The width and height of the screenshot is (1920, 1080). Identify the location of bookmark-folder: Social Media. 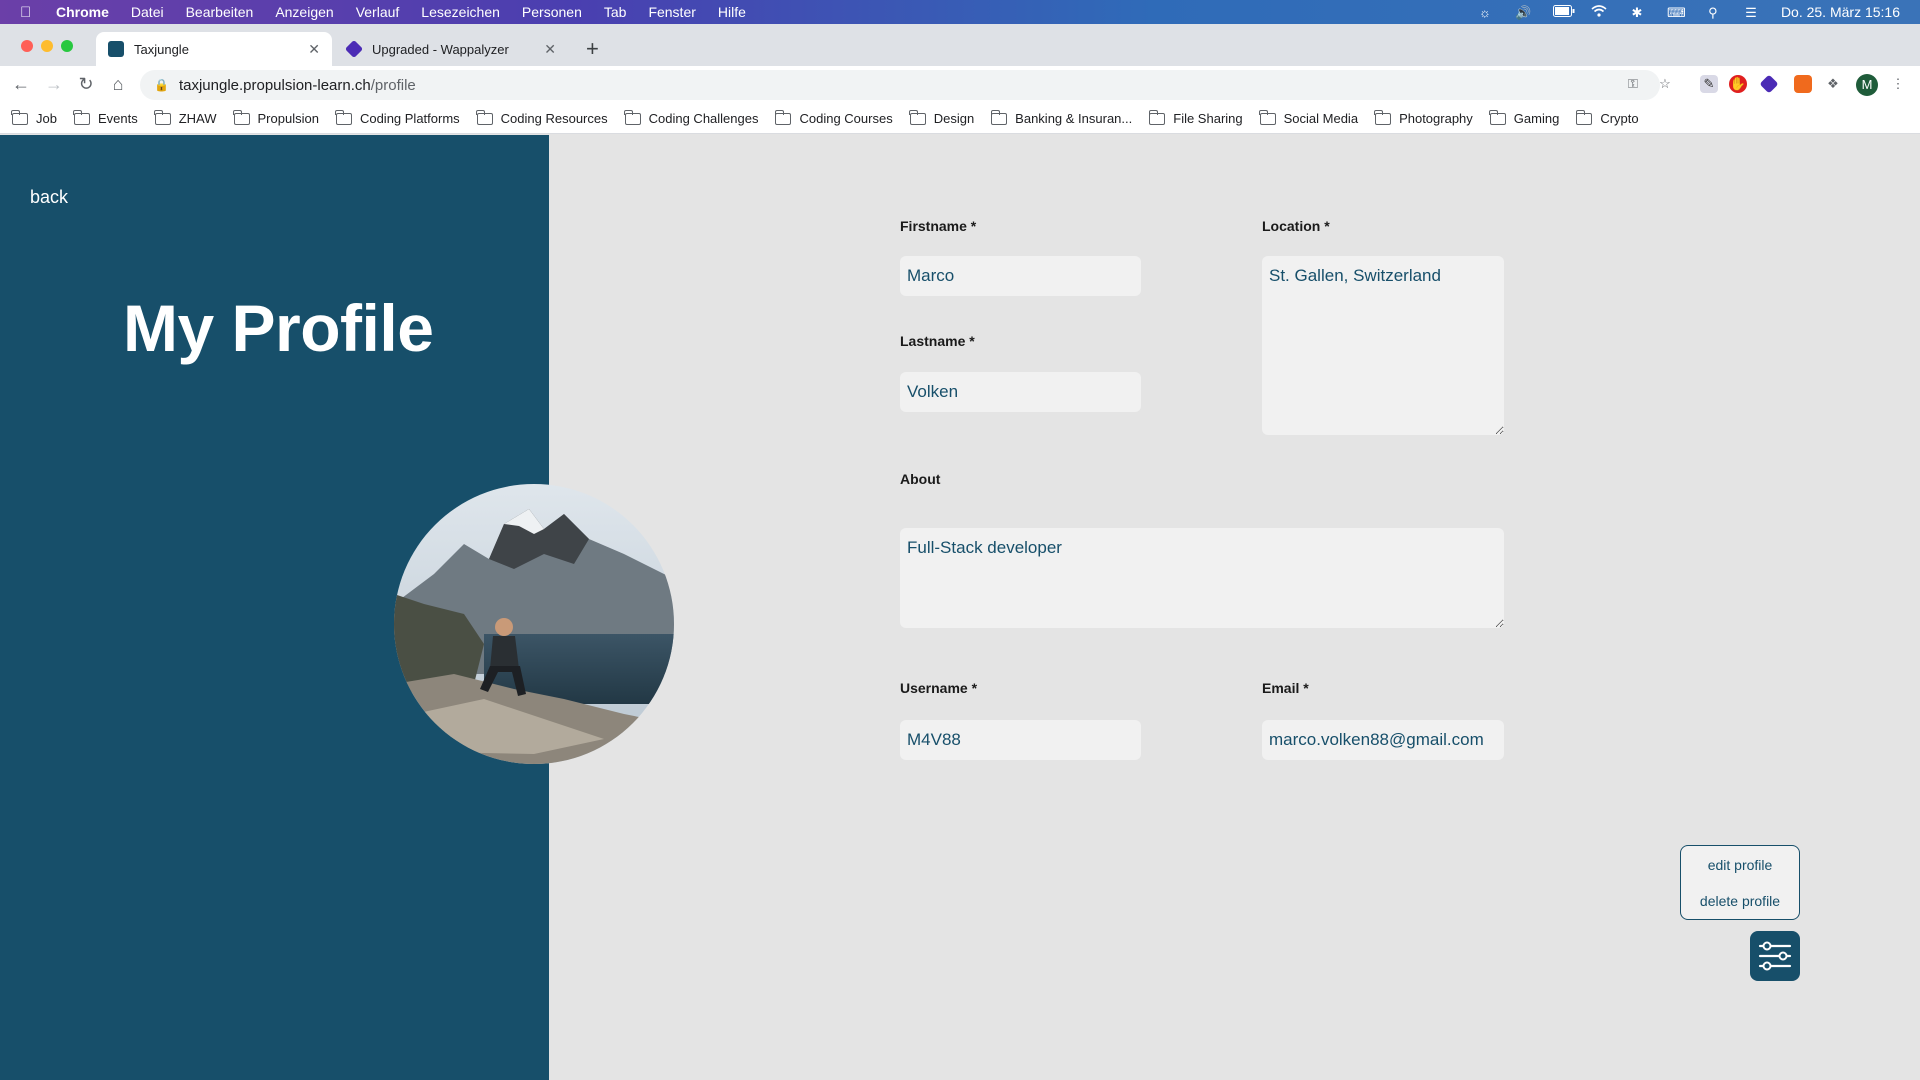
(1308, 117).